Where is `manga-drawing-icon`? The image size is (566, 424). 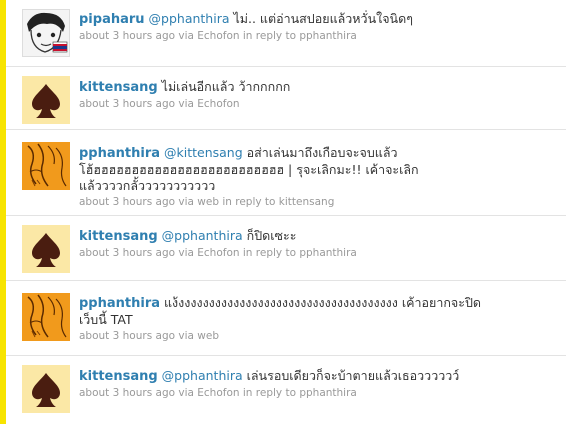
manga-drawing-icon is located at coordinates (46, 33).